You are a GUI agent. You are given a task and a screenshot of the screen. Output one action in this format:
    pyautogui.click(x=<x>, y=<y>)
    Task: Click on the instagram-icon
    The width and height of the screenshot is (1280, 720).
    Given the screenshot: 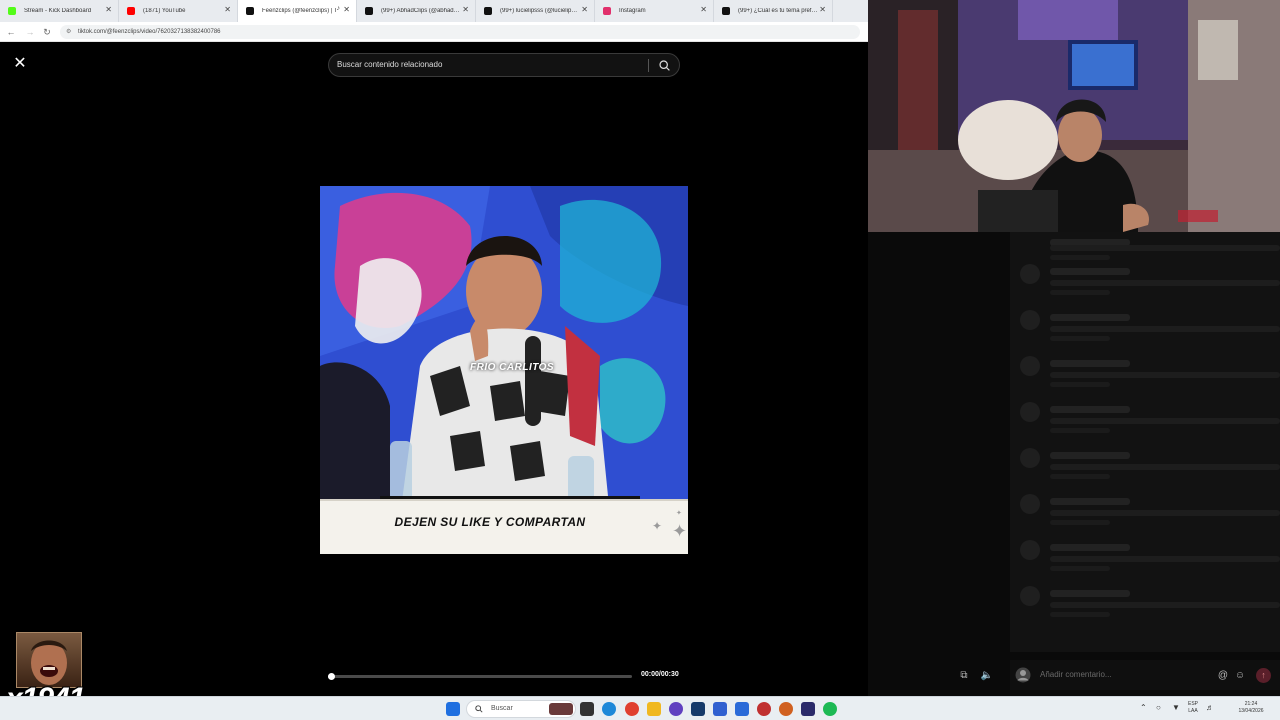 What is the action you would take?
    pyautogui.click(x=607, y=11)
    